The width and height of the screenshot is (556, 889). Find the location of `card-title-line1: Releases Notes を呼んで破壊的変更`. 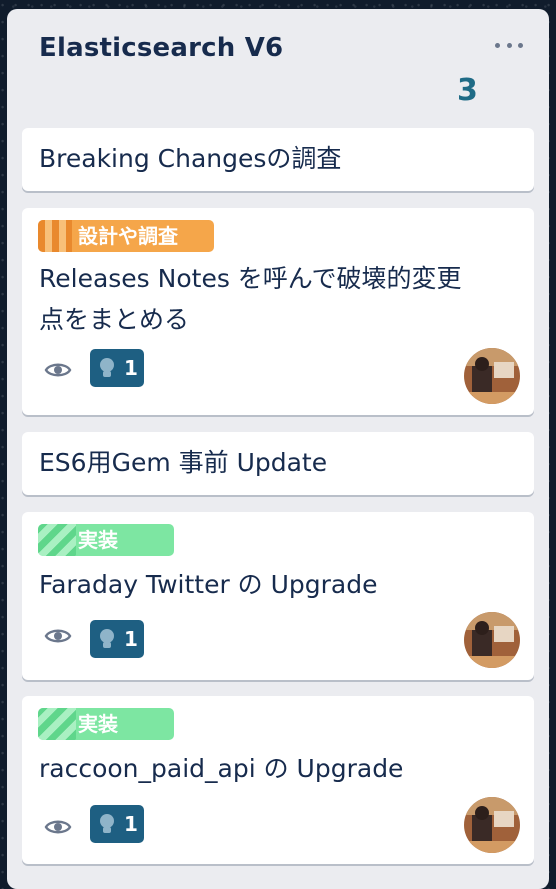

card-title-line1: Releases Notes を呼んで破壊的変更 is located at coordinates (250, 278).